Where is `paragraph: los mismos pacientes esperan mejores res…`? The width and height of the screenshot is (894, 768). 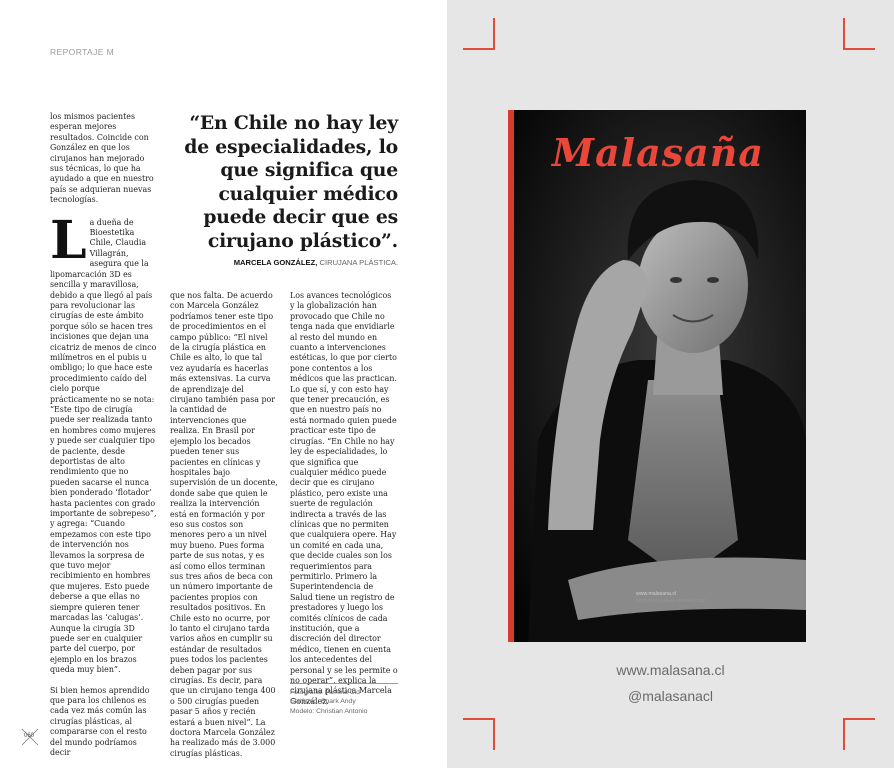
paragraph: los mismos pacientes esperan mejores res… is located at coordinates (102, 158).